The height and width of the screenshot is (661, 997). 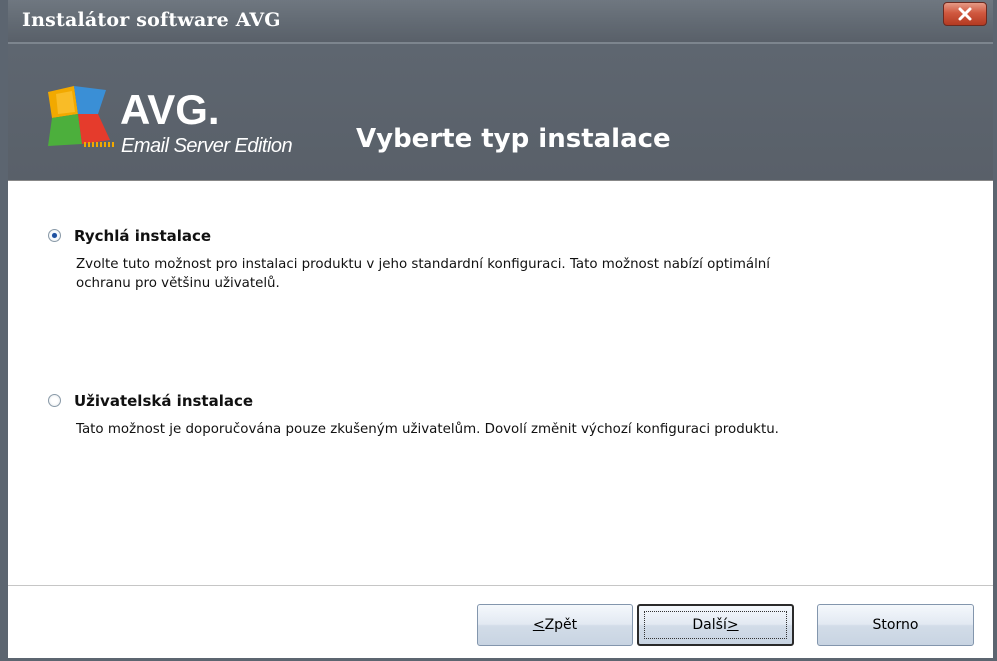 I want to click on custom-install-radio, so click(x=54, y=400).